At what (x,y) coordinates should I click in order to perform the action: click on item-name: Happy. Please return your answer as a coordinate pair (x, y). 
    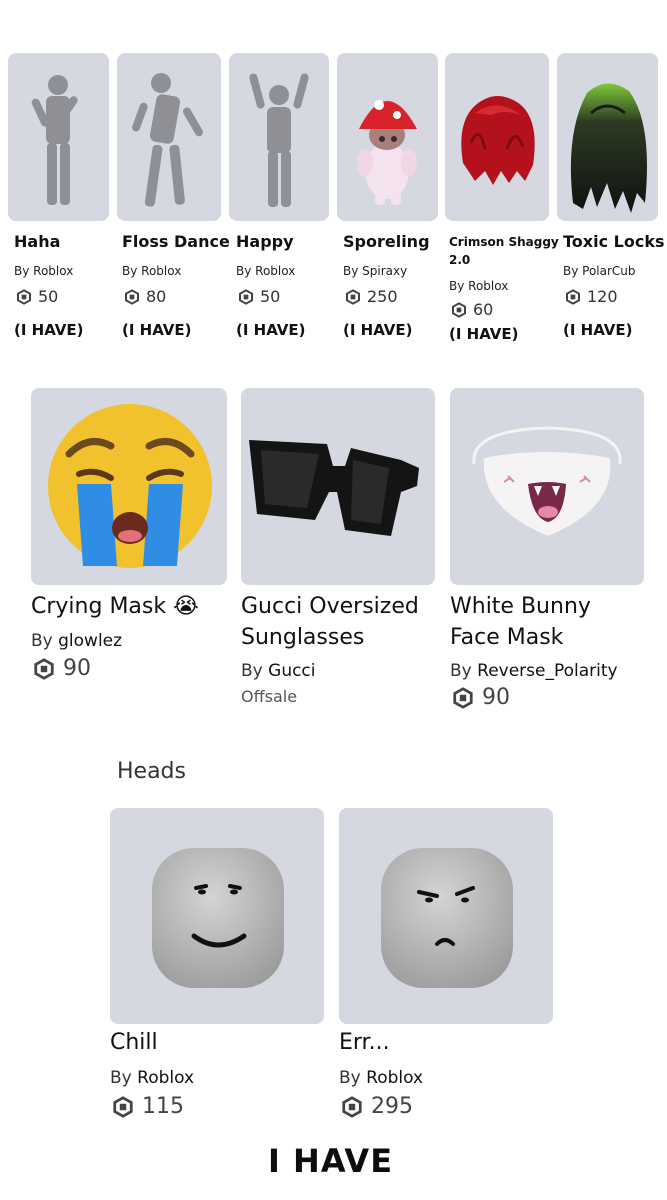
    Looking at the image, I should click on (265, 241).